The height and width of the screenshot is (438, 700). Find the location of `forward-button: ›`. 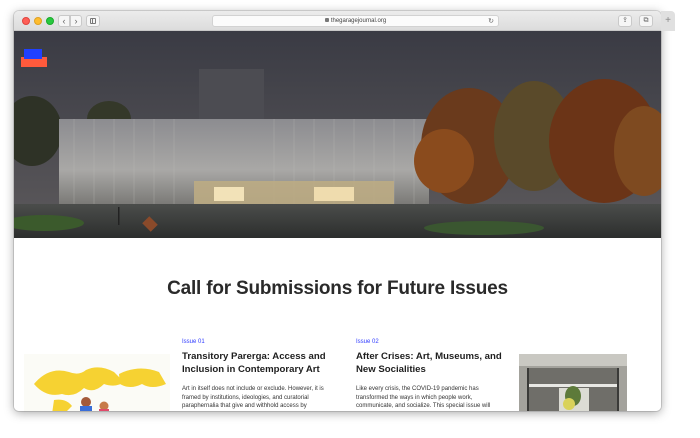

forward-button: › is located at coordinates (76, 21).